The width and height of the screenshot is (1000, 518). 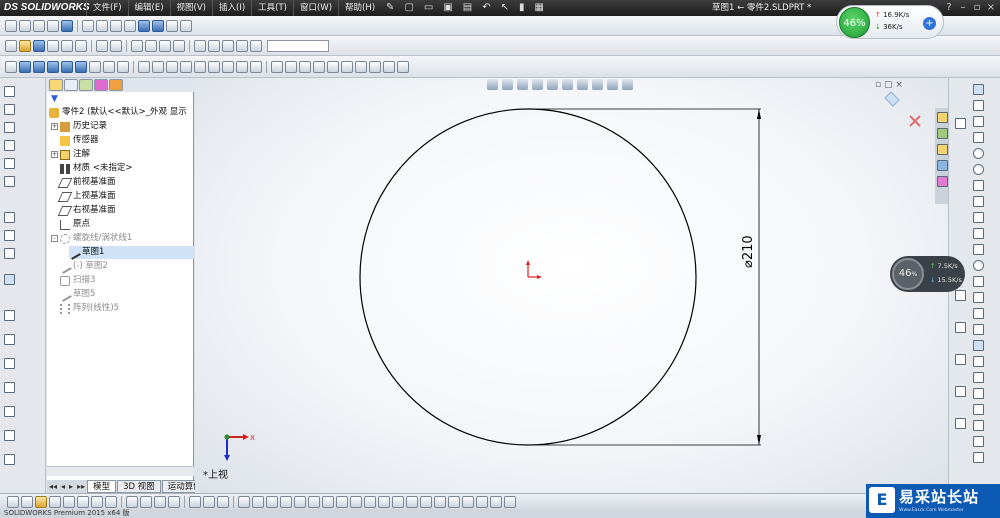 What do you see at coordinates (277, 66) in the screenshot?
I see `sketch-button` at bounding box center [277, 66].